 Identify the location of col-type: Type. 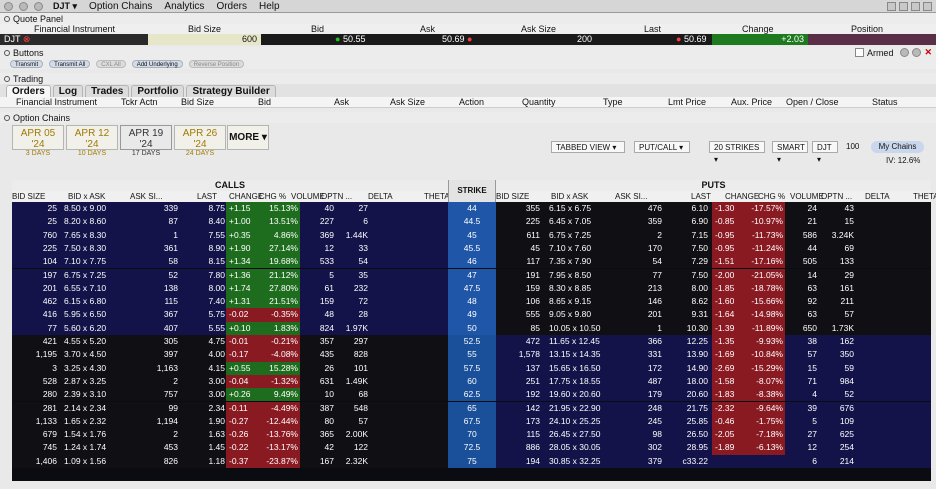
(613, 102).